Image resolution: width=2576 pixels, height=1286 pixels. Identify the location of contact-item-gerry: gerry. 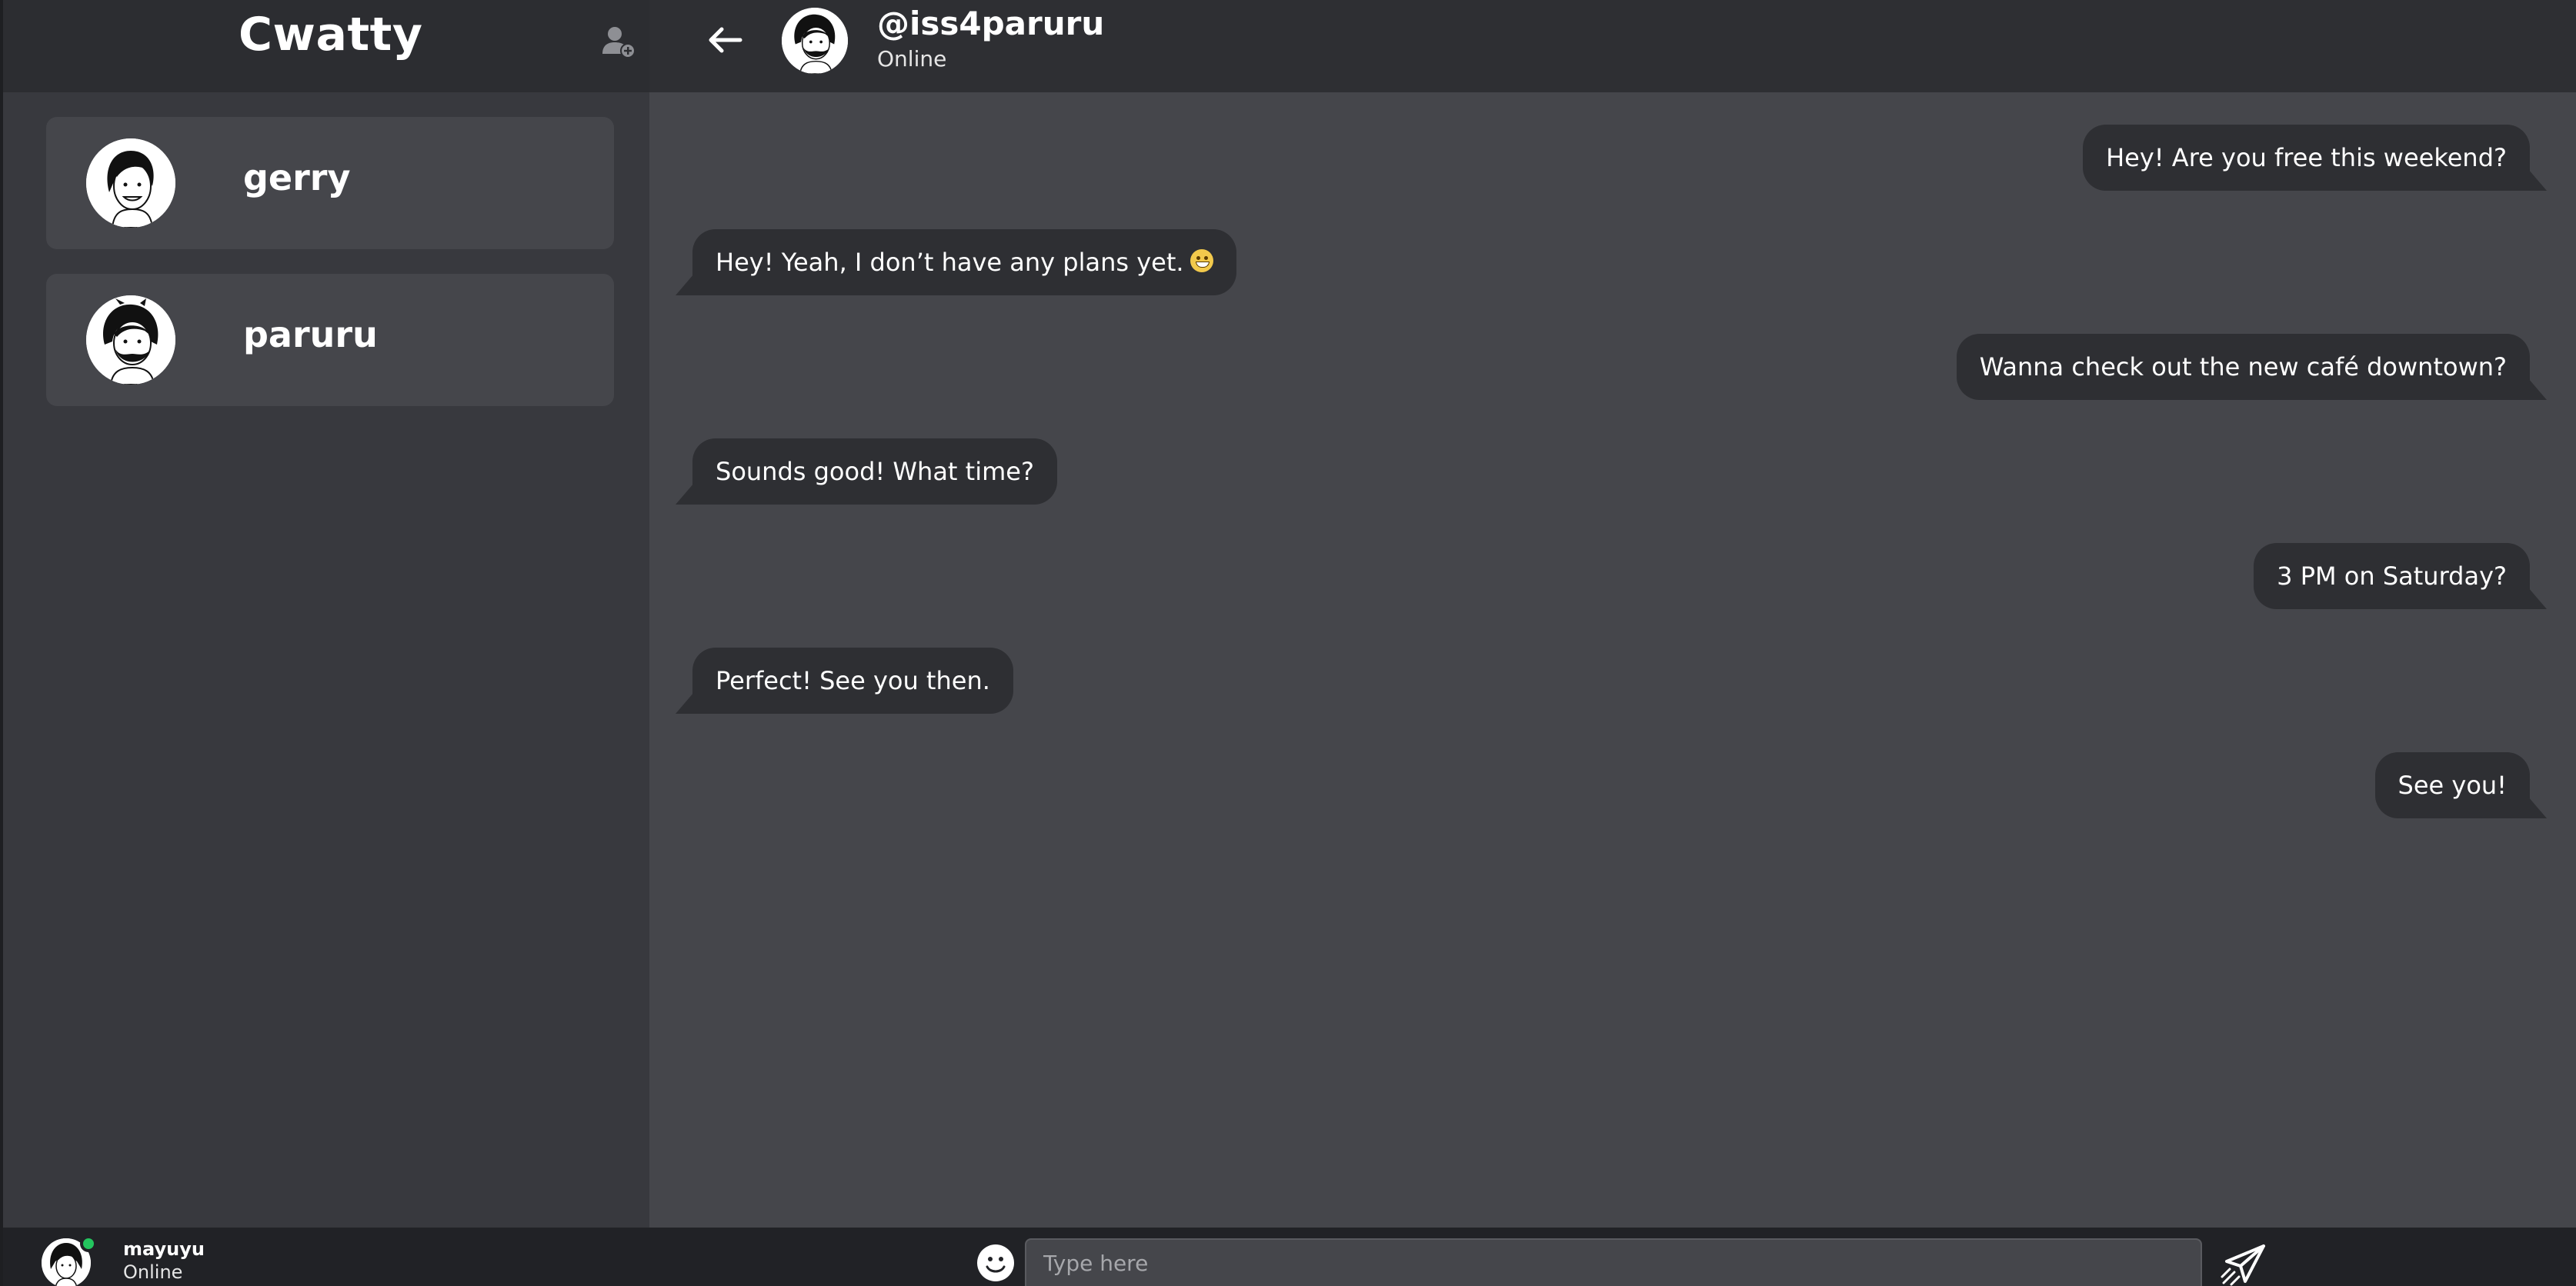
(330, 183).